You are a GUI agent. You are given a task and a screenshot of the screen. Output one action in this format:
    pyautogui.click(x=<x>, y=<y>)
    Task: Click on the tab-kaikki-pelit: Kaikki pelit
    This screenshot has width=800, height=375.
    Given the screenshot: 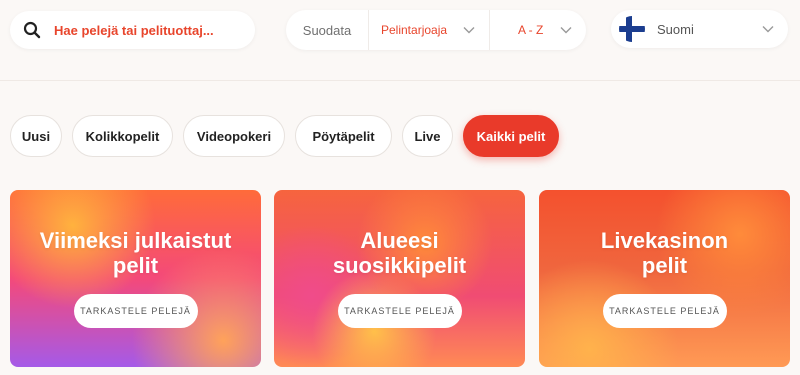 What is the action you would take?
    pyautogui.click(x=511, y=136)
    